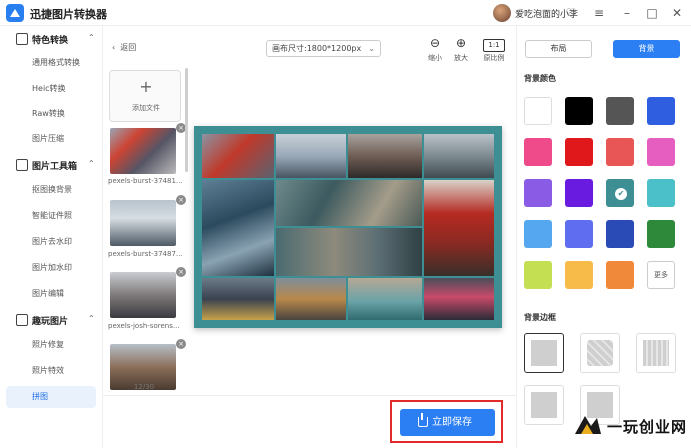 The height and width of the screenshot is (448, 691). I want to click on more-colors-button: 更多, so click(661, 275).